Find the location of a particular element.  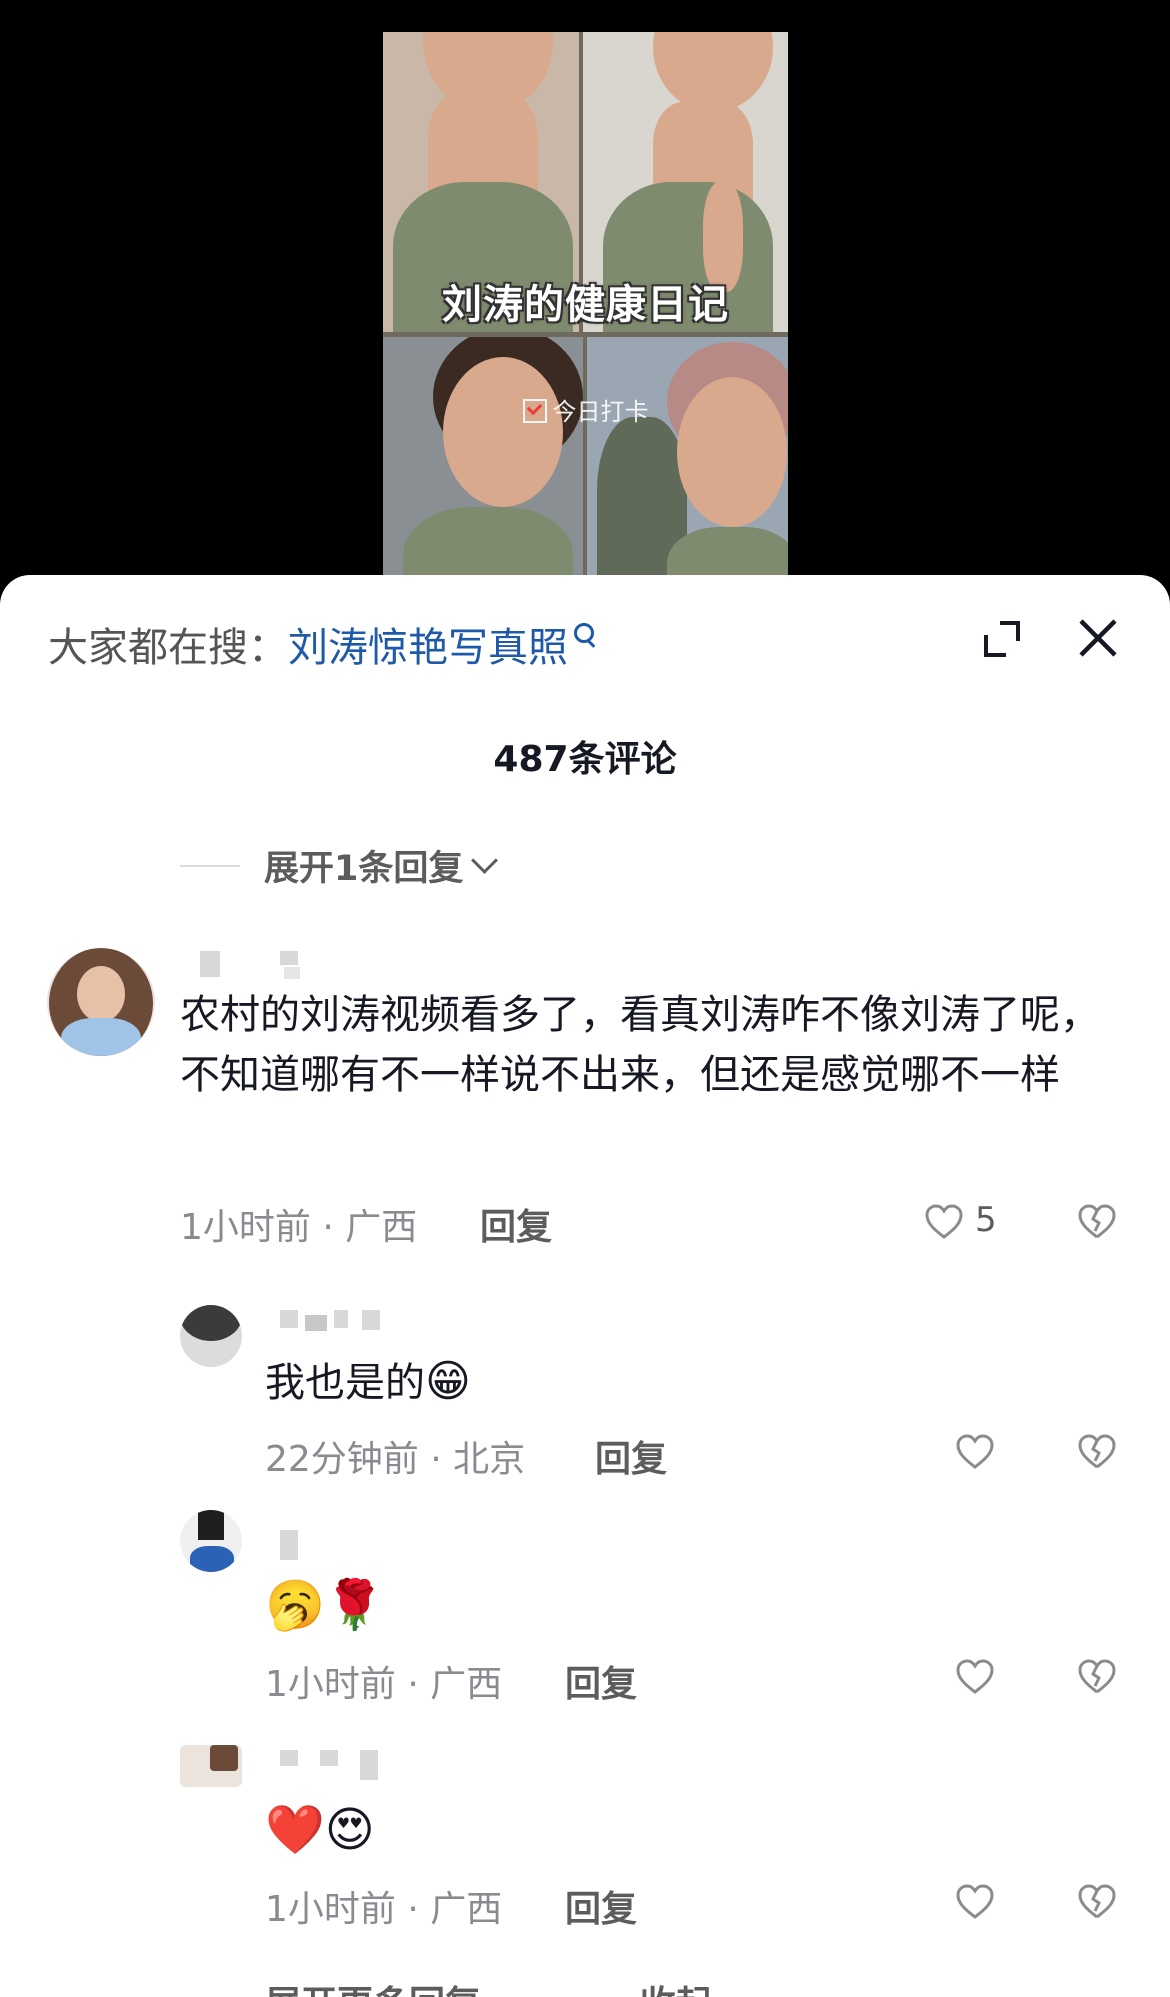

trending-search-bar: 大家都在搜：刘涛惊艳写真照 is located at coordinates (321, 644).